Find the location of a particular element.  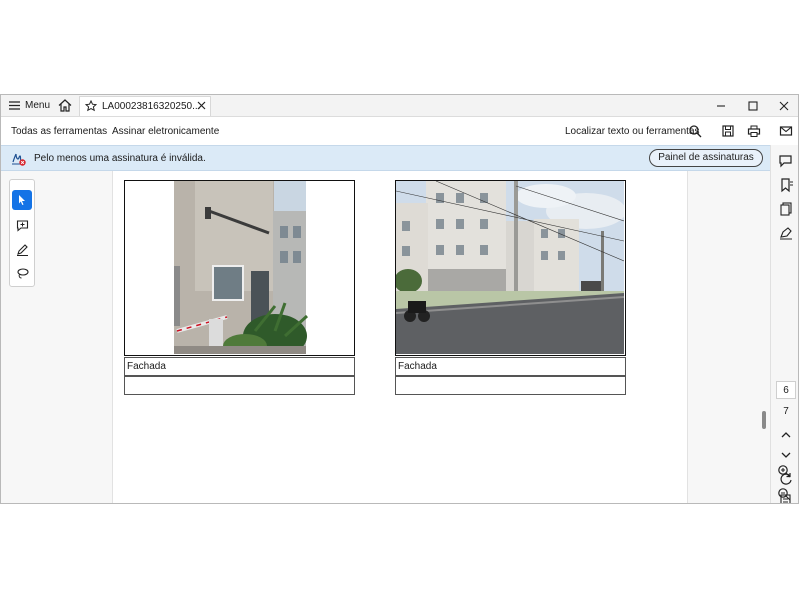

chevron-down-icon is located at coordinates (786, 455).